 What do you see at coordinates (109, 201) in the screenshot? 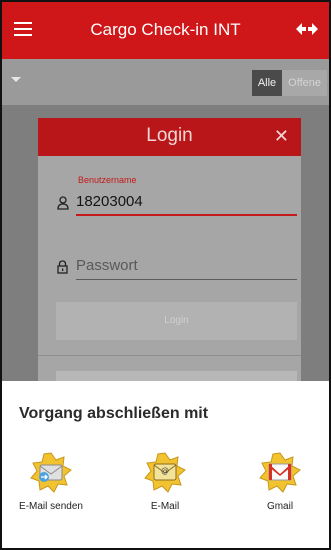
I see `username-field: 18203004` at bounding box center [109, 201].